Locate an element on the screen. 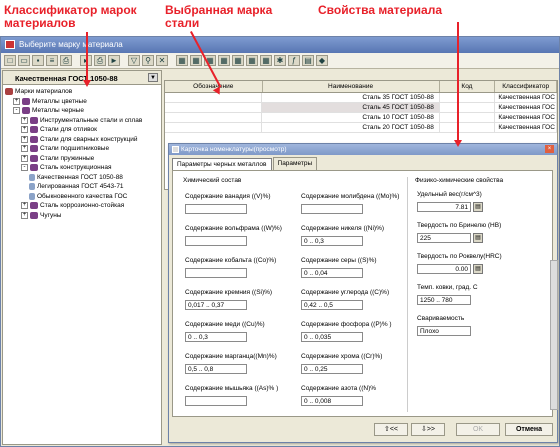 This screenshot has height=447, width=560. arrow-icon: ► is located at coordinates (114, 60).